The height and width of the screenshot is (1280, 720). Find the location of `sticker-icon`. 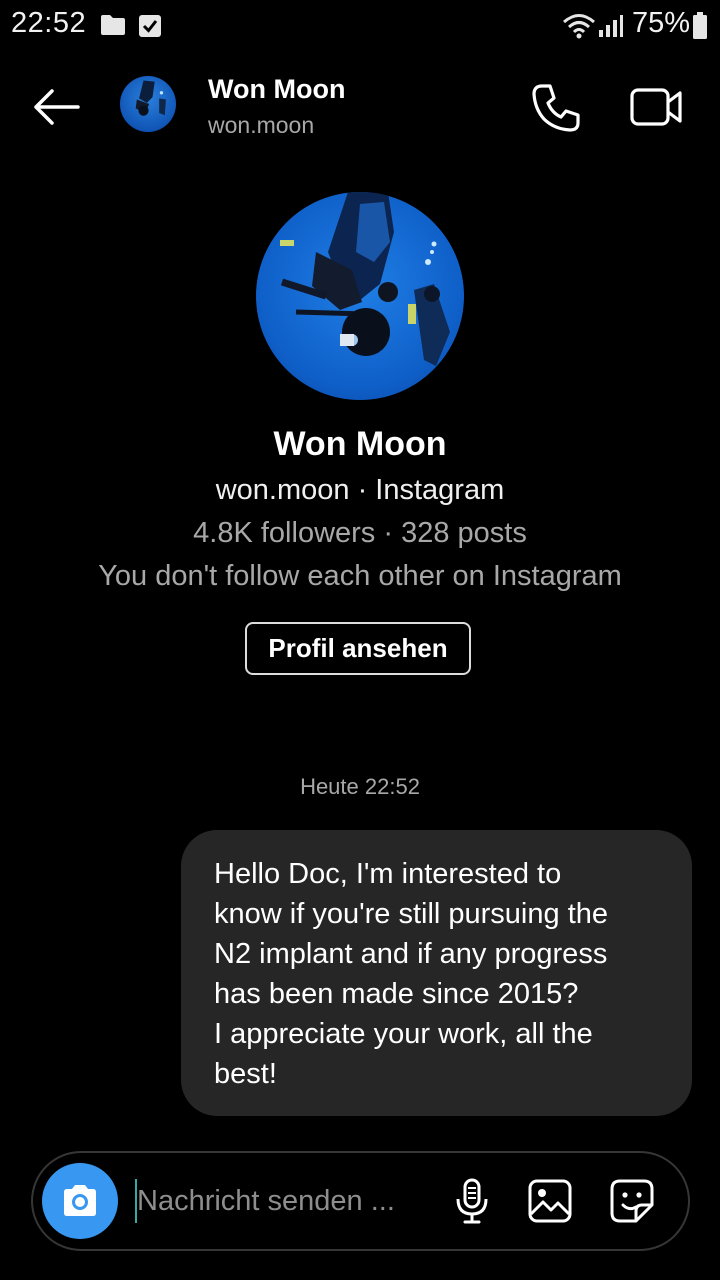

sticker-icon is located at coordinates (632, 1201).